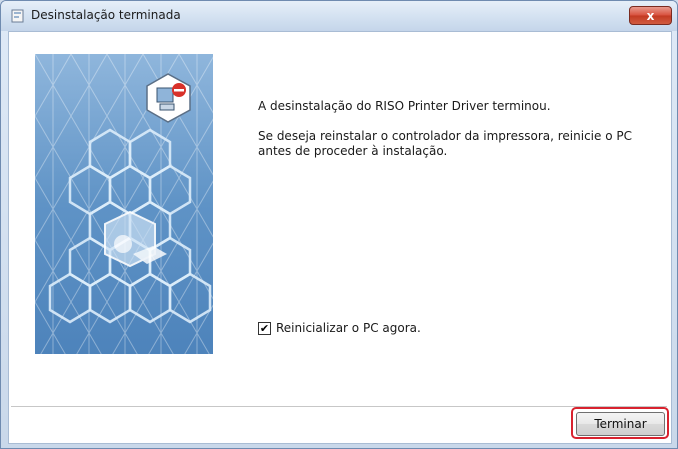 Image resolution: width=678 pixels, height=449 pixels. I want to click on close-icon: x, so click(650, 16).